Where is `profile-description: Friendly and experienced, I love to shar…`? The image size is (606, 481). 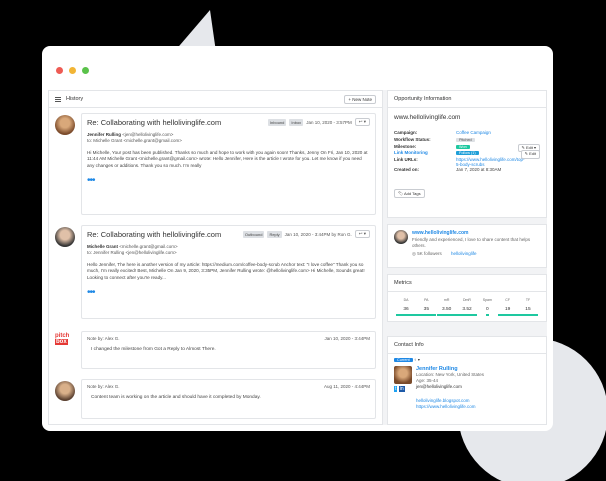
profile-description: Friendly and experienced, I love to shar… is located at coordinates (471, 242).